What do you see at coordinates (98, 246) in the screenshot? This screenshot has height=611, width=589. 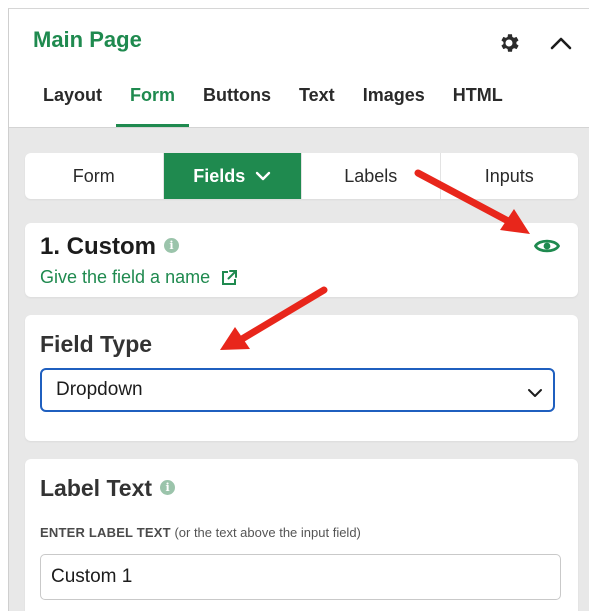 I see `field-heading-text: 1. Custom` at bounding box center [98, 246].